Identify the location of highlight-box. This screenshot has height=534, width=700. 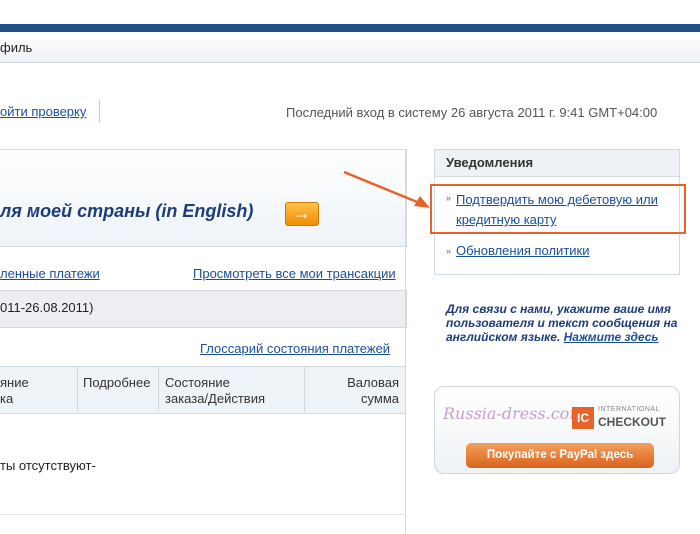
(558, 209).